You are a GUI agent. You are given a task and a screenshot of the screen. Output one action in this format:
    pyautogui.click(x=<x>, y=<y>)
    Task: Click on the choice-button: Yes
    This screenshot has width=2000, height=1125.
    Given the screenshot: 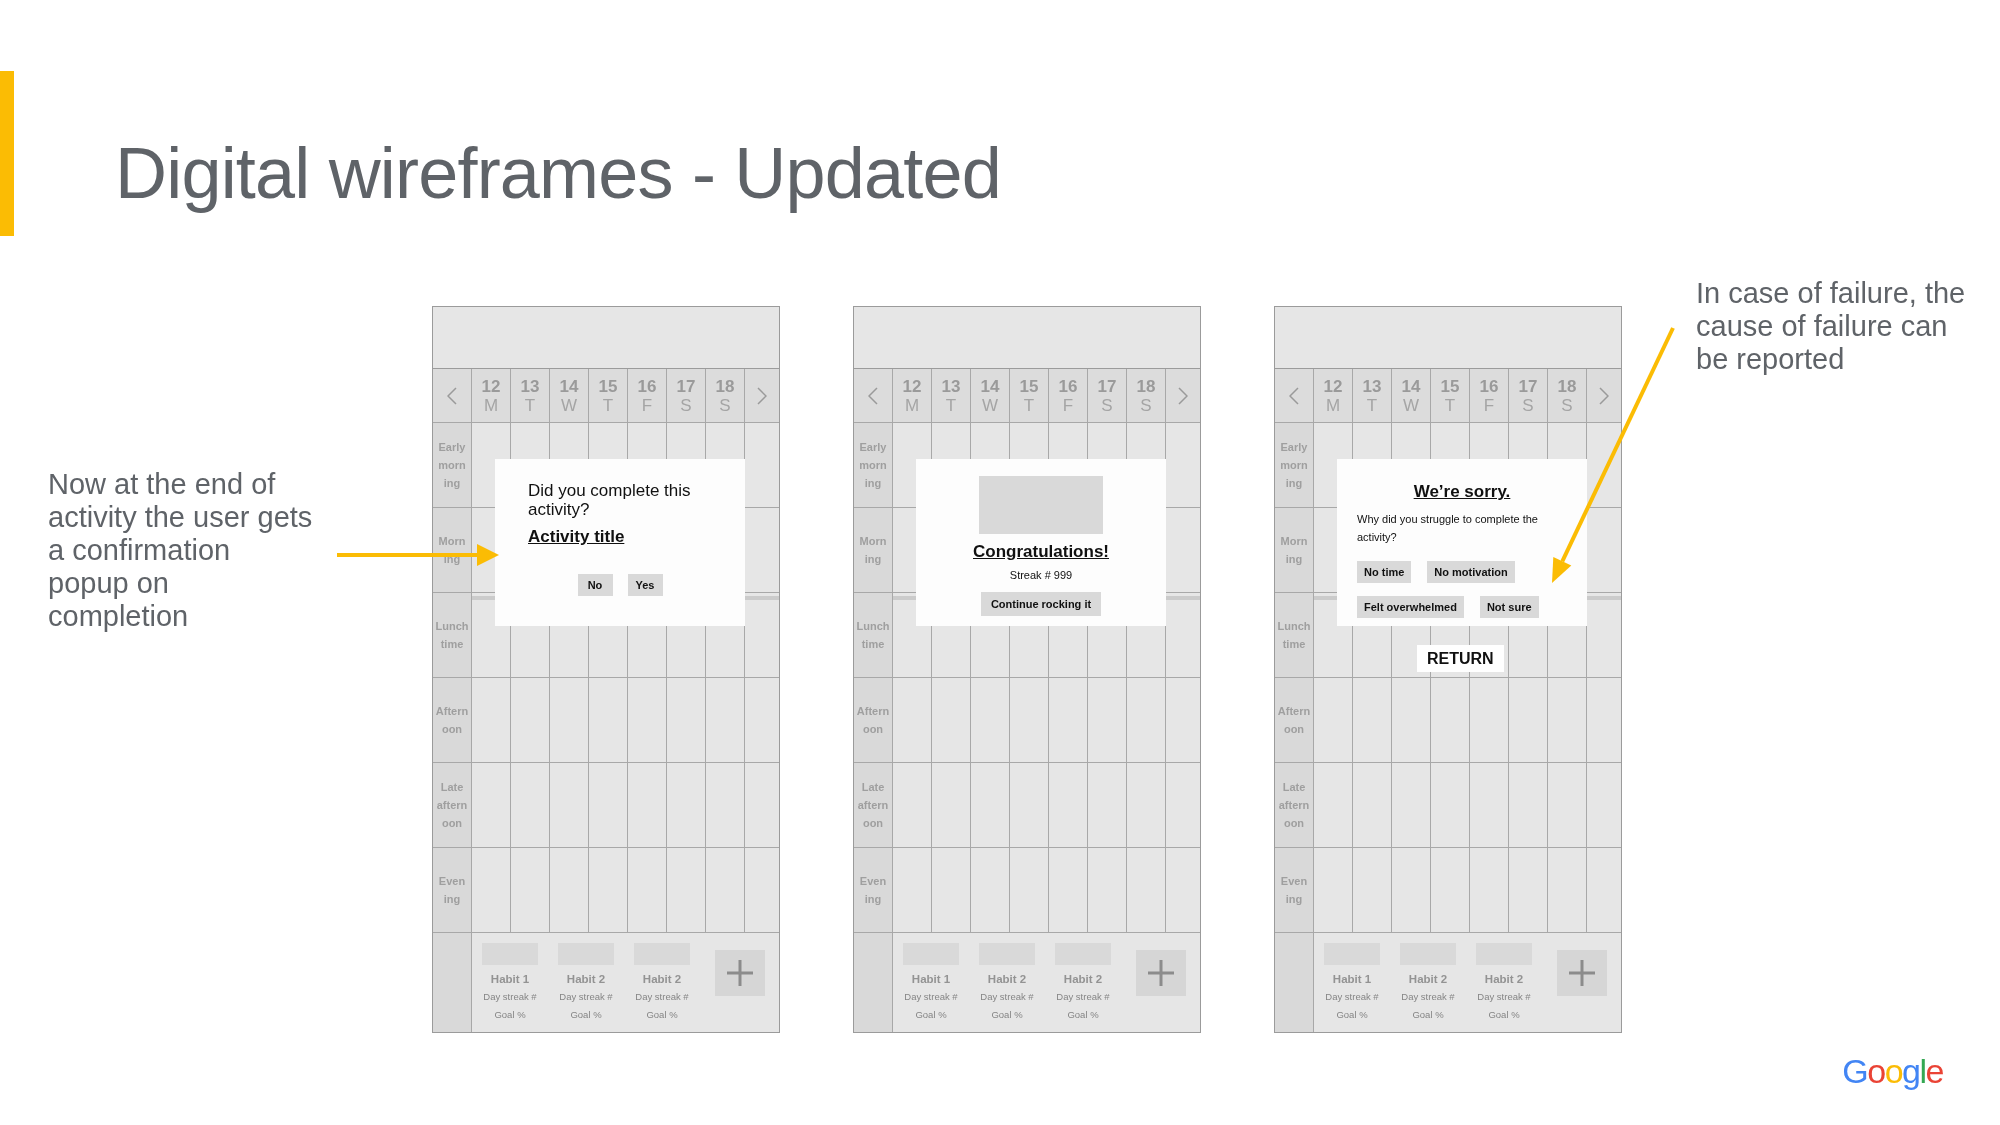 What is the action you would take?
    pyautogui.click(x=645, y=585)
    